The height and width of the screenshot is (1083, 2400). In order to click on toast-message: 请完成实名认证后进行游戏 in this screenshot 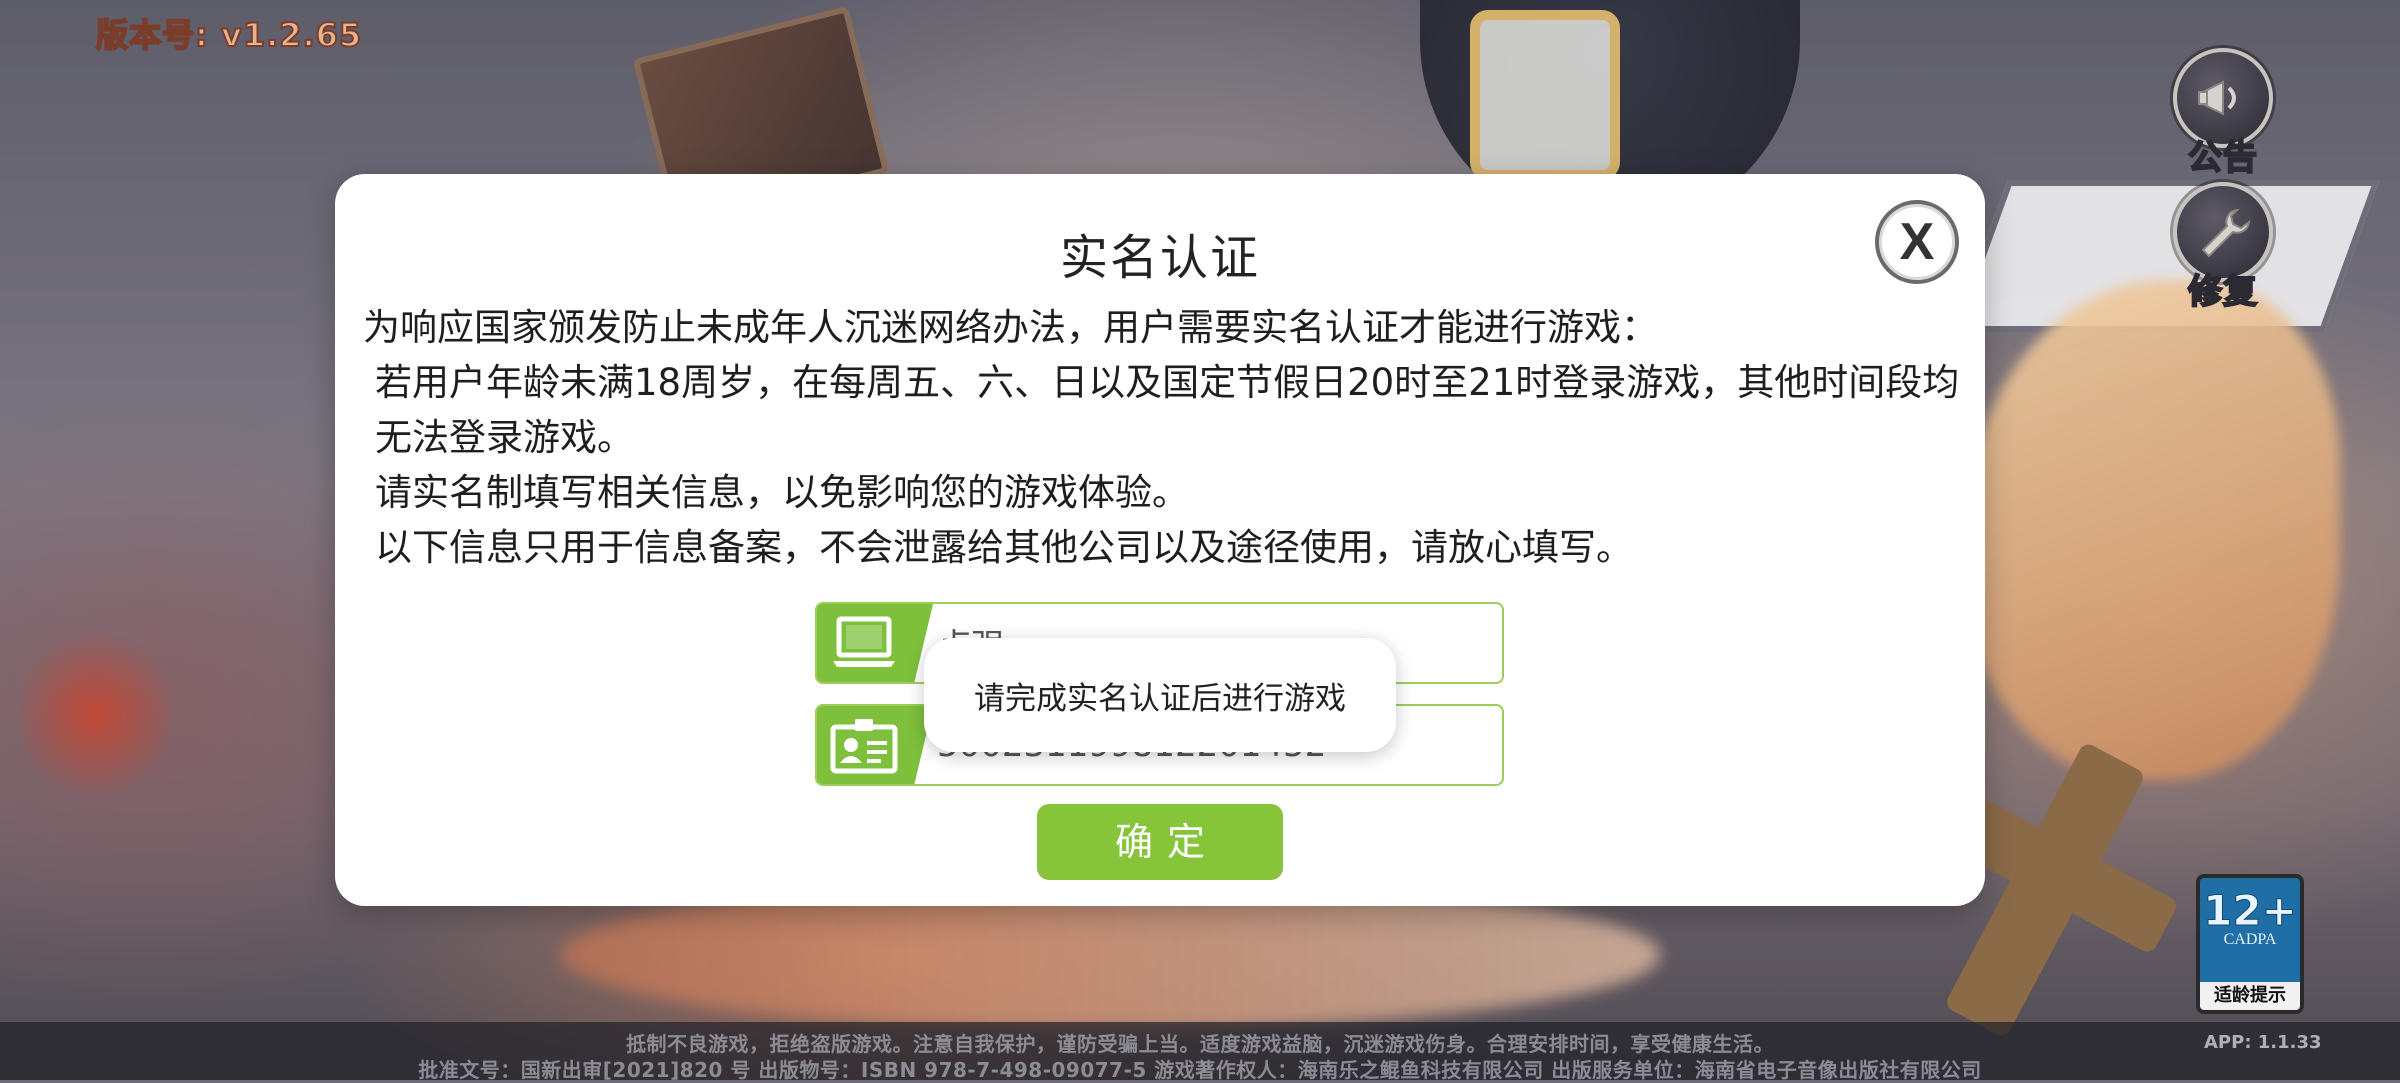, I will do `click(1160, 695)`.